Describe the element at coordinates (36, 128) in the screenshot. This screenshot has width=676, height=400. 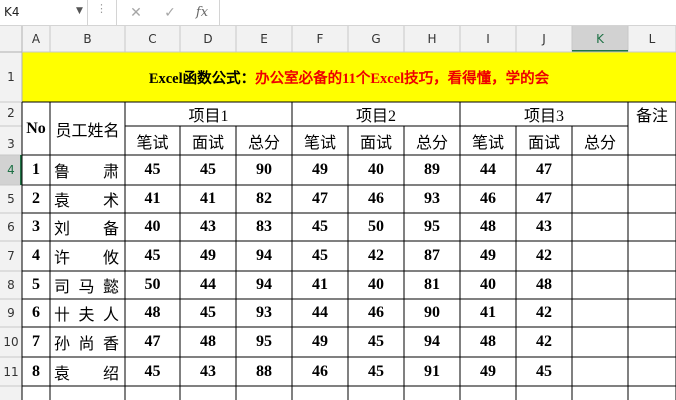
I see `no-header: No` at that location.